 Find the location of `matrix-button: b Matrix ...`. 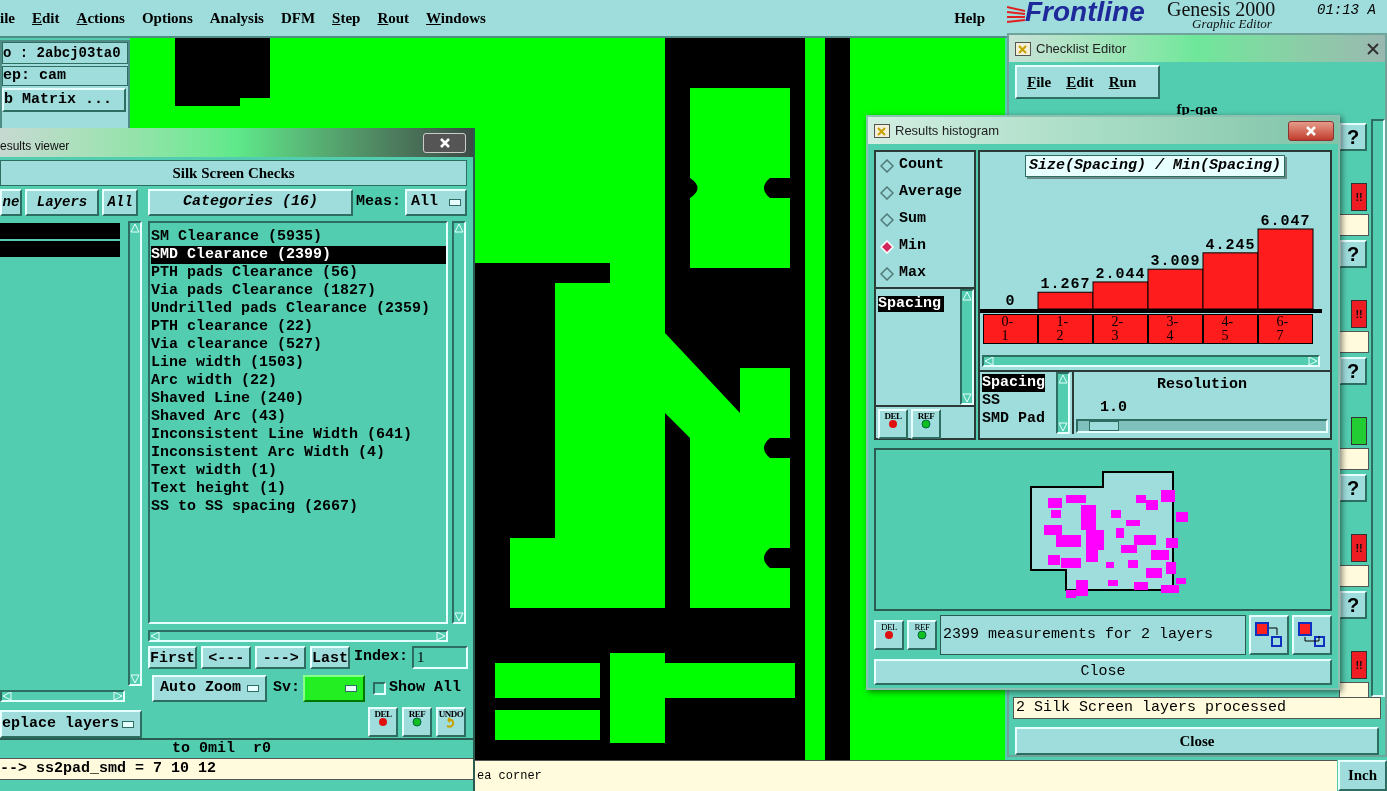

matrix-button: b Matrix ... is located at coordinates (64, 100).